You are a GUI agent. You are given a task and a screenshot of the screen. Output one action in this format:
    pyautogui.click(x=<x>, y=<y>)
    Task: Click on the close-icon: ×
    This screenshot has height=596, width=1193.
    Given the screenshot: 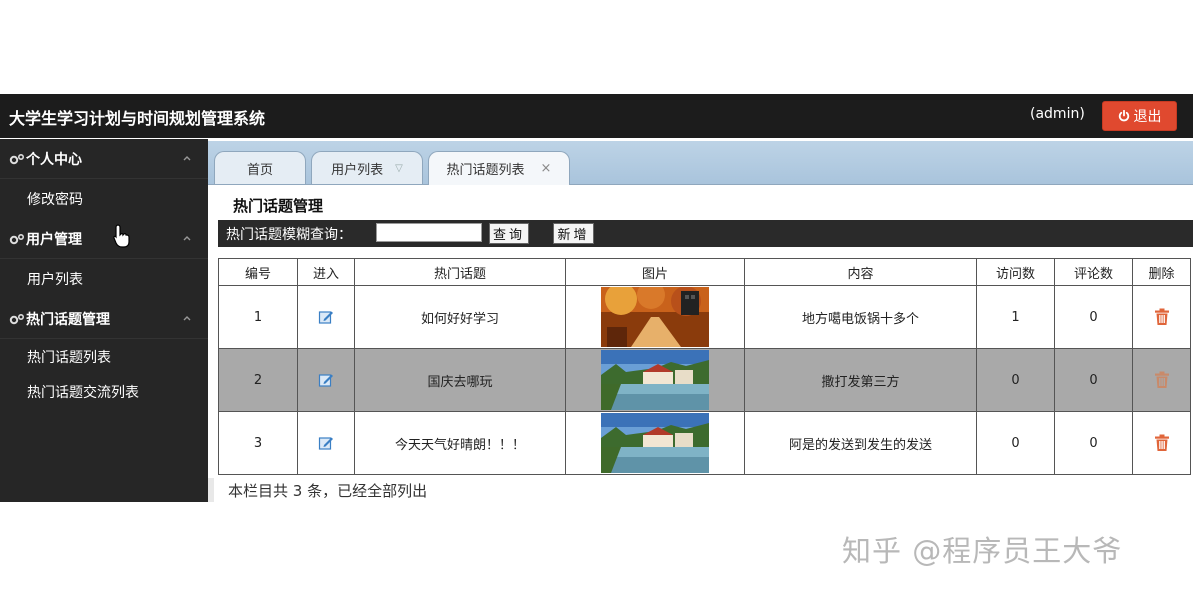 What is the action you would take?
    pyautogui.click(x=546, y=168)
    